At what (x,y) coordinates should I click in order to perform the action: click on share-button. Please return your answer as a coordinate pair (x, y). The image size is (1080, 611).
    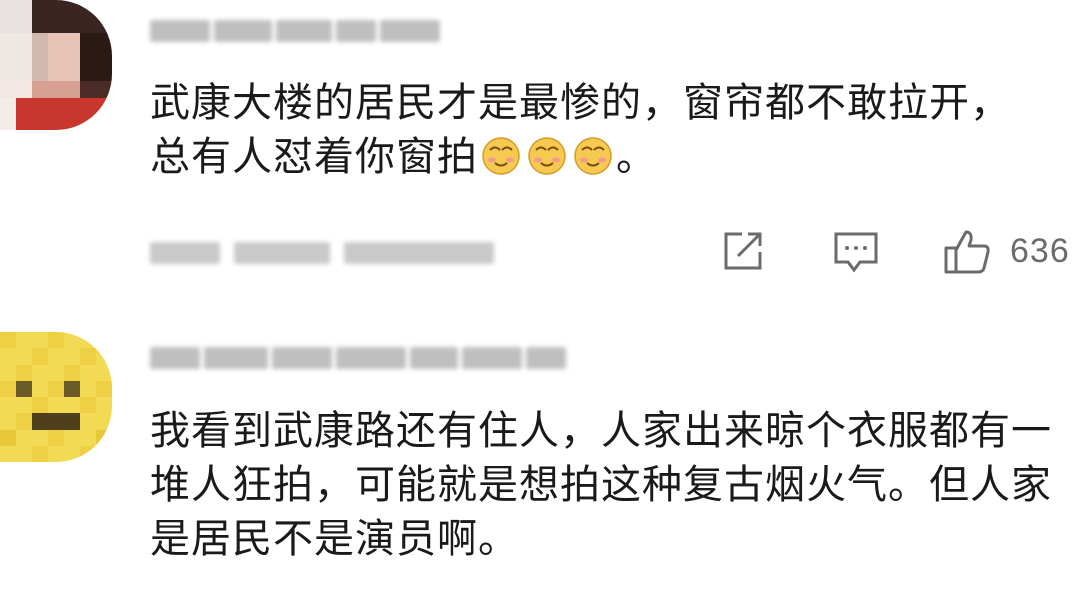
    Looking at the image, I should click on (743, 251).